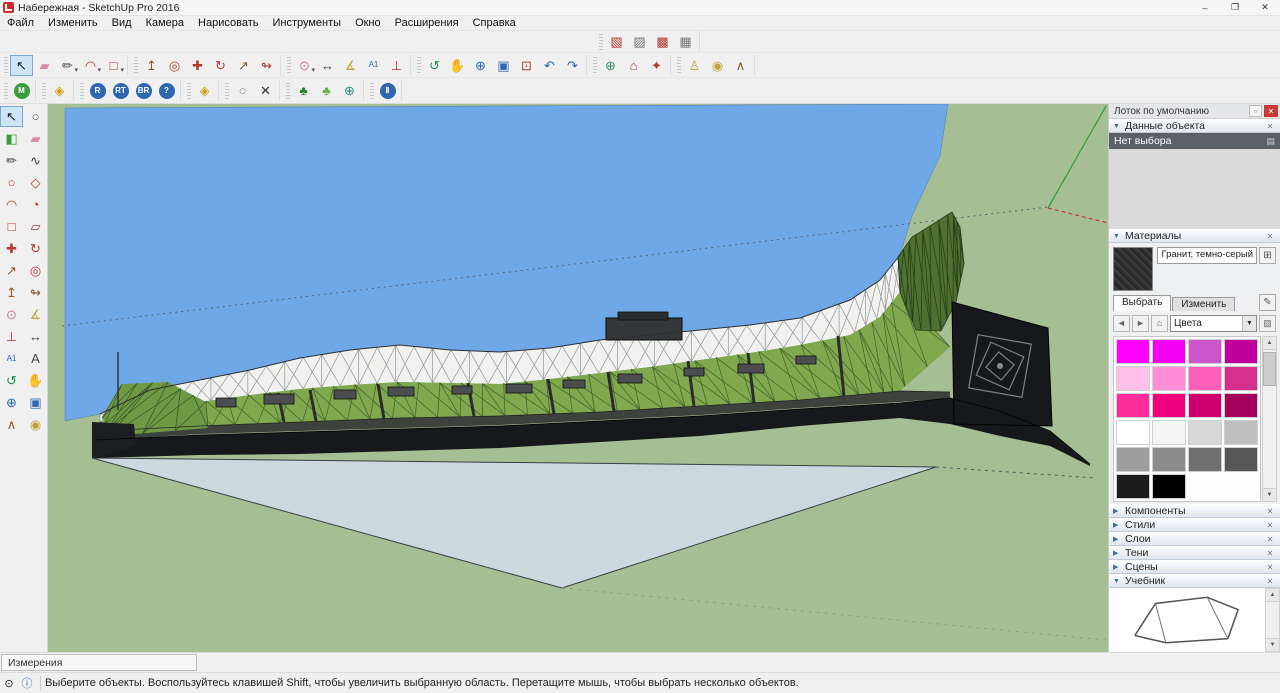 This screenshot has height=693, width=1280. What do you see at coordinates (1205, 8) in the screenshot?
I see `minimize-button: –` at bounding box center [1205, 8].